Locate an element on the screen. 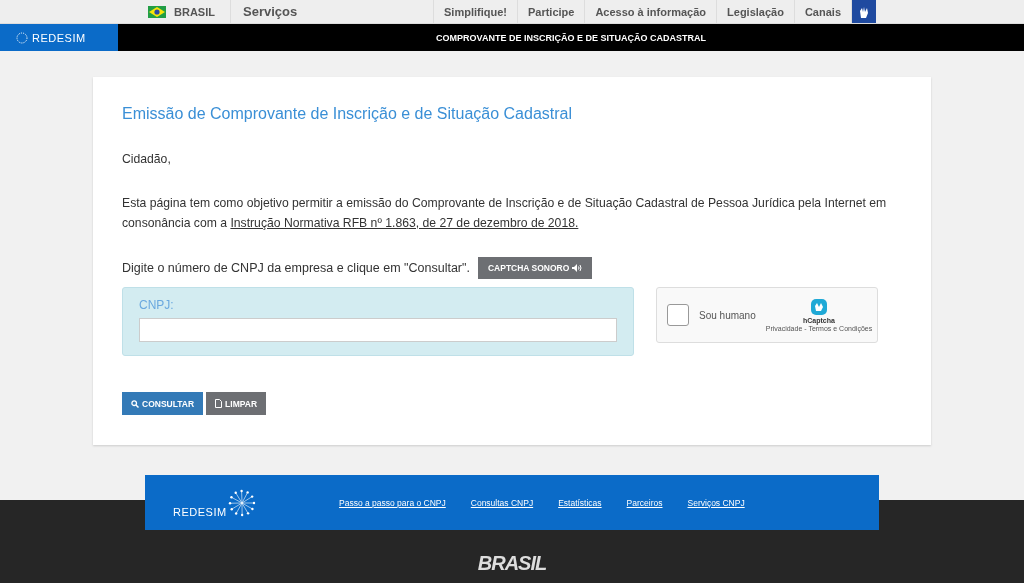  card-heading: Emissão de Comprovante de Inscrição e de Situação Cadastral is located at coordinates (347, 114).